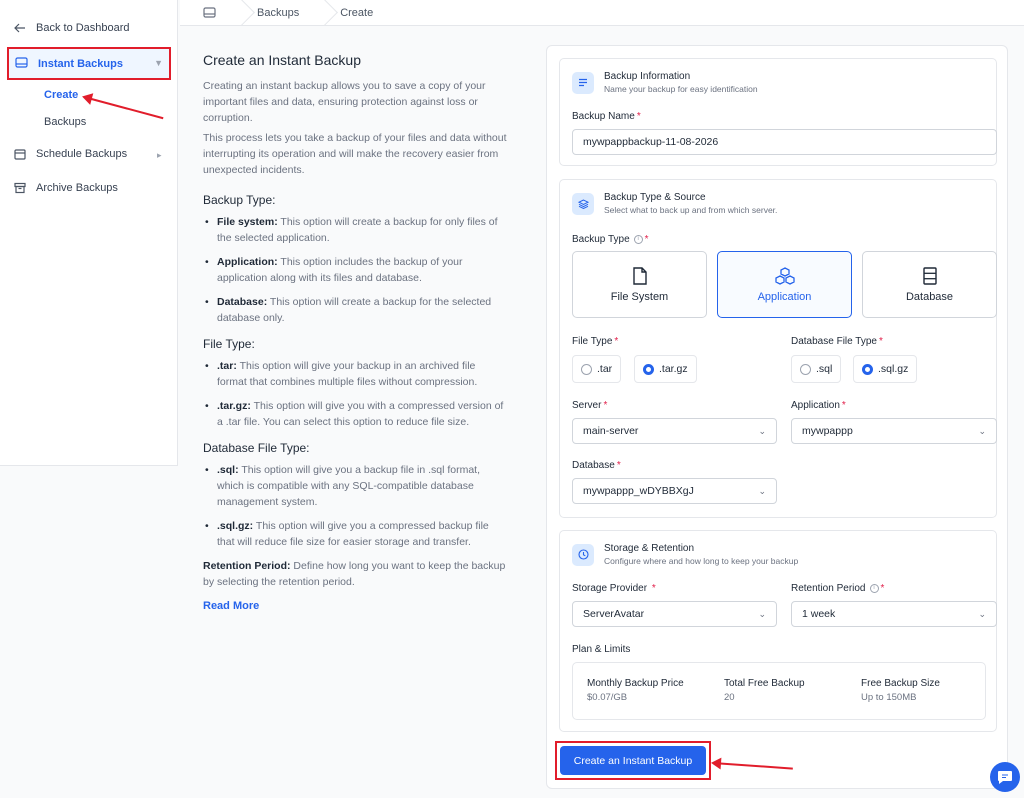 The image size is (1024, 798). Describe the element at coordinates (649, 548) in the screenshot. I see `card-title: Storage & Retention` at that location.